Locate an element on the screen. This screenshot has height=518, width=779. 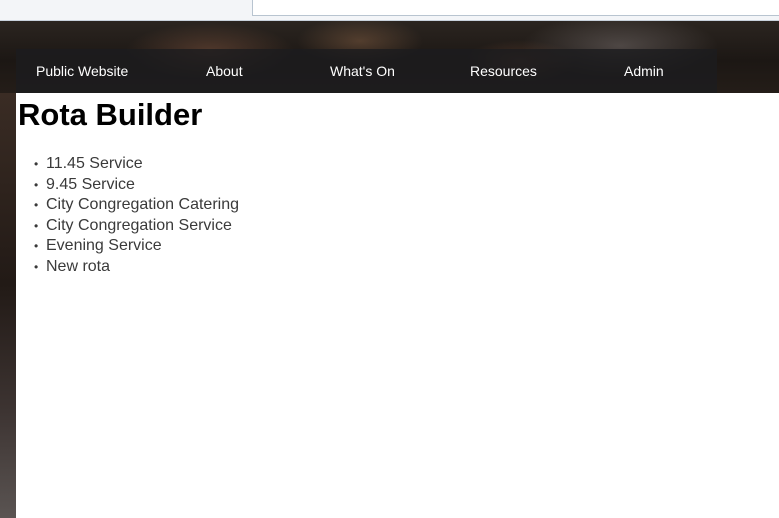
rota-link-city-congregation-service: • City Congregation Service is located at coordinates (135, 226).